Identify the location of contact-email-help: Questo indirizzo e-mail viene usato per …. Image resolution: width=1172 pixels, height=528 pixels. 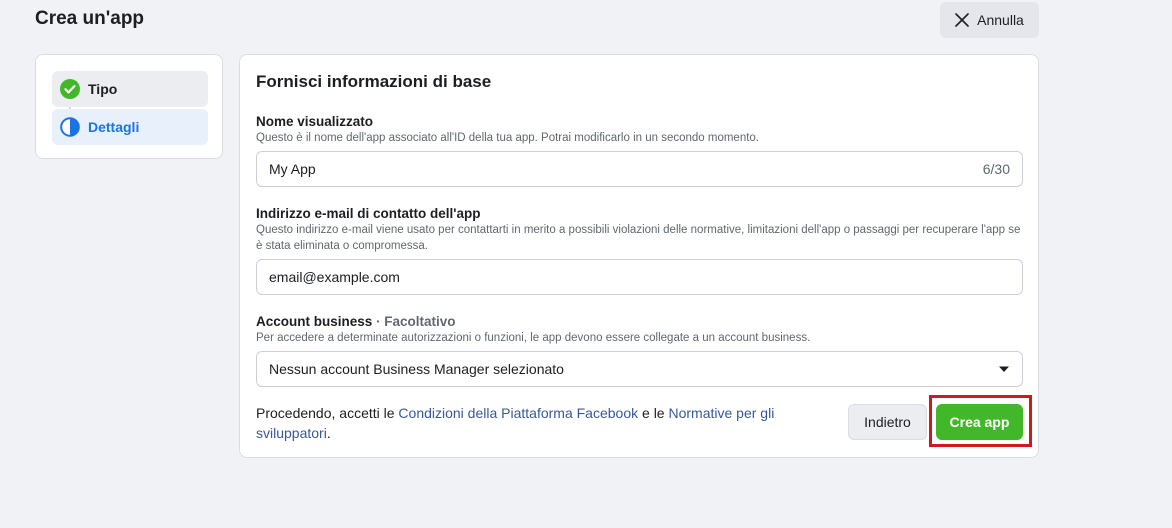
(638, 238).